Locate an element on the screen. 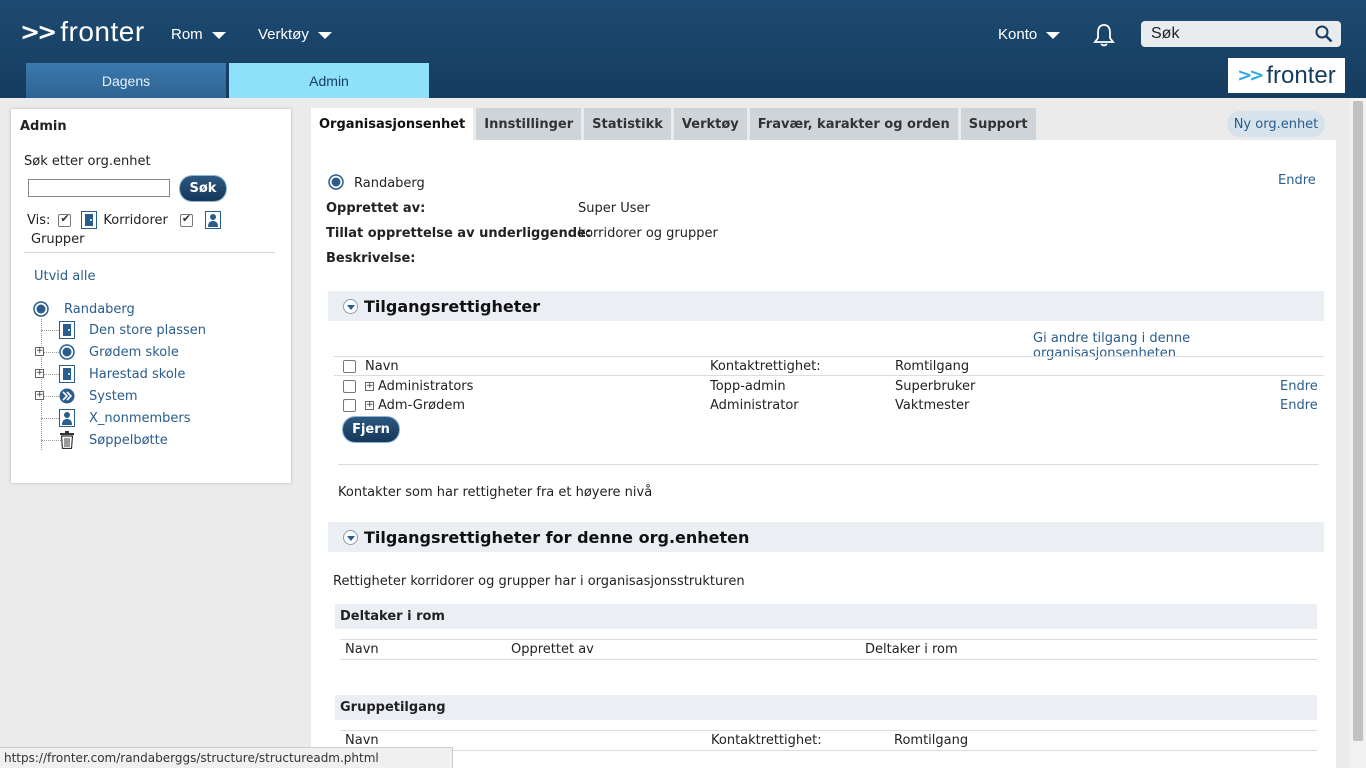 This screenshot has height=768, width=1366. participant-section-header: Deltaker i rom is located at coordinates (826, 616).